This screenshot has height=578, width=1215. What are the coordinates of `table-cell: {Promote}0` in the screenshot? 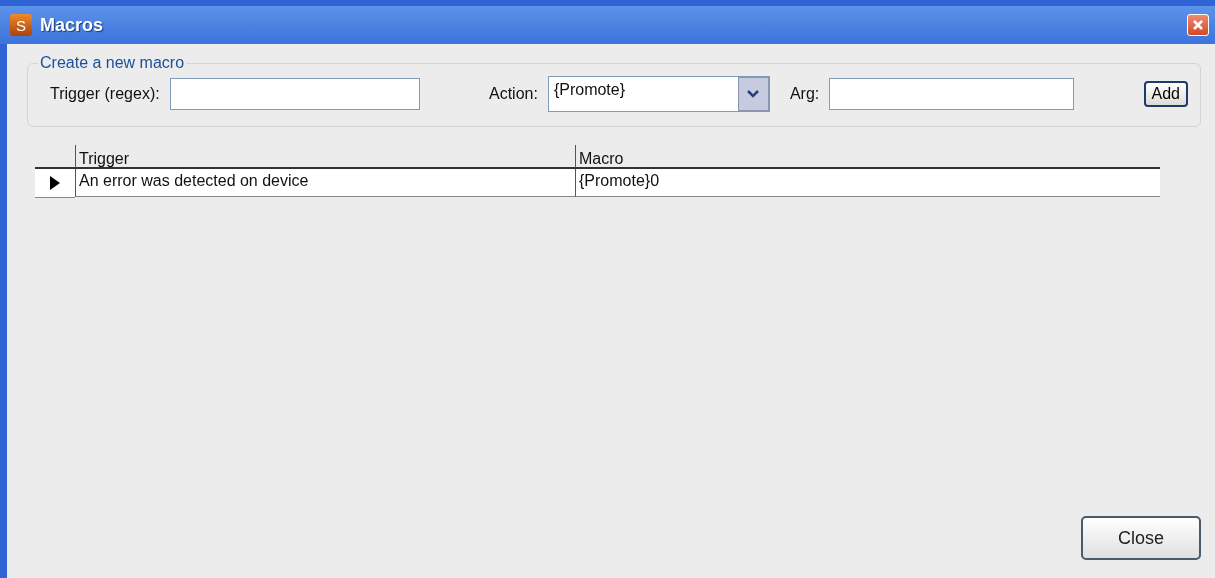 It's located at (867, 183).